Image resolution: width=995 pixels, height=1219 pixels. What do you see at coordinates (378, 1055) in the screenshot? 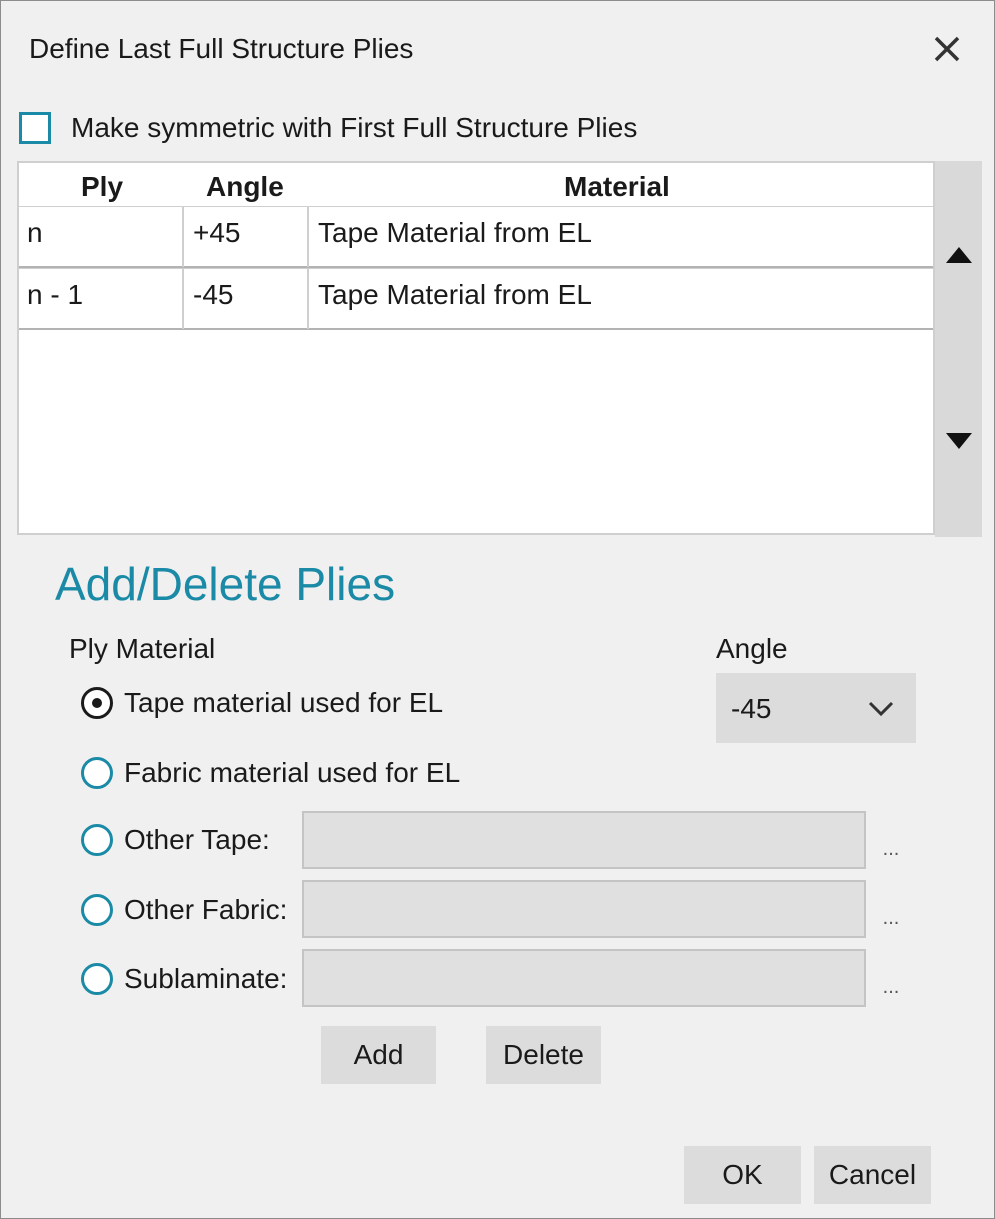
I see `add-button: Add` at bounding box center [378, 1055].